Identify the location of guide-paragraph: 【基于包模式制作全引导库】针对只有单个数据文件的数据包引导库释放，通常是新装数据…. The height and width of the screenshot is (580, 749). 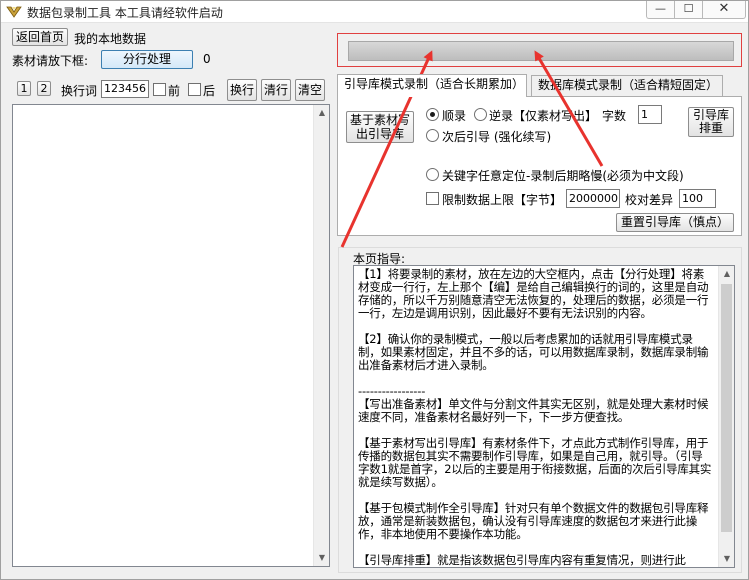
(533, 521).